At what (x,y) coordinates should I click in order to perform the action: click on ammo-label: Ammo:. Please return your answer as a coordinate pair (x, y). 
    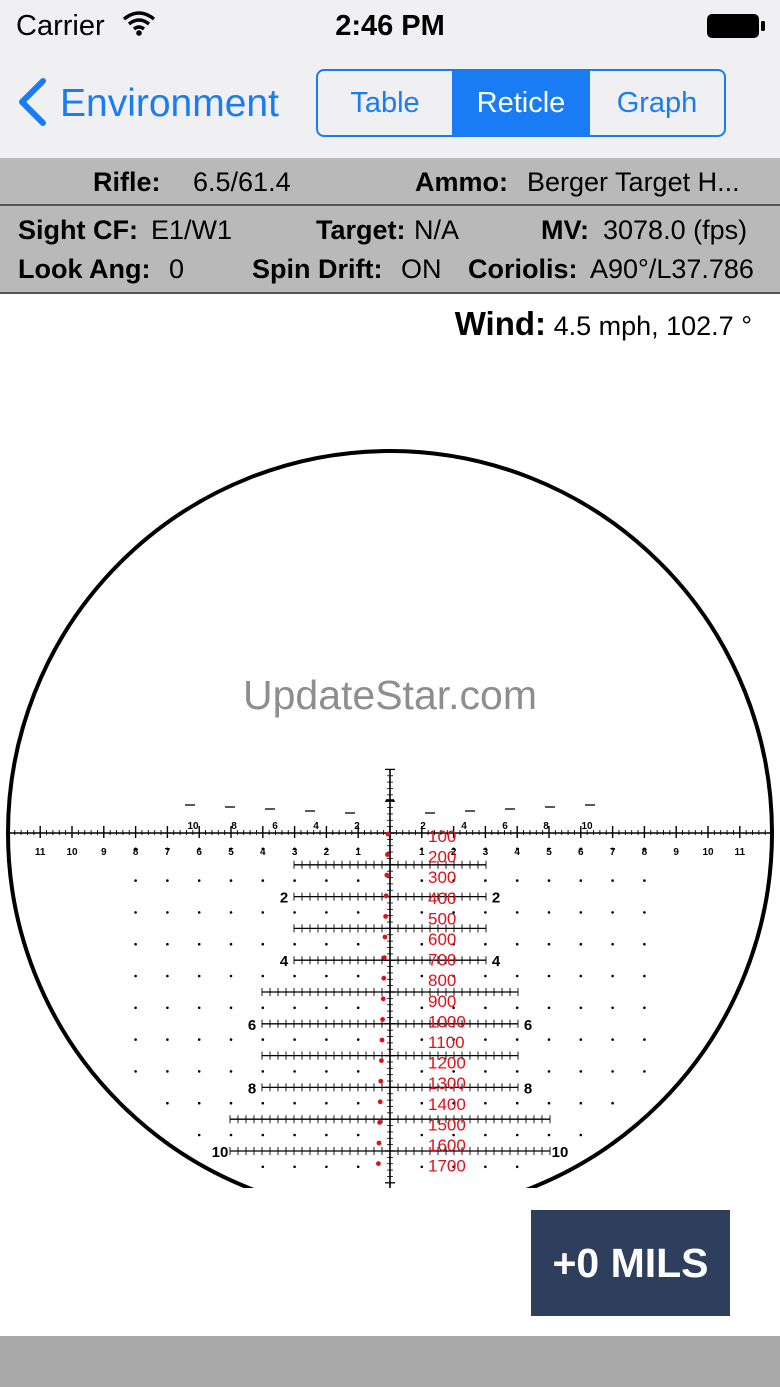
    Looking at the image, I should click on (461, 182).